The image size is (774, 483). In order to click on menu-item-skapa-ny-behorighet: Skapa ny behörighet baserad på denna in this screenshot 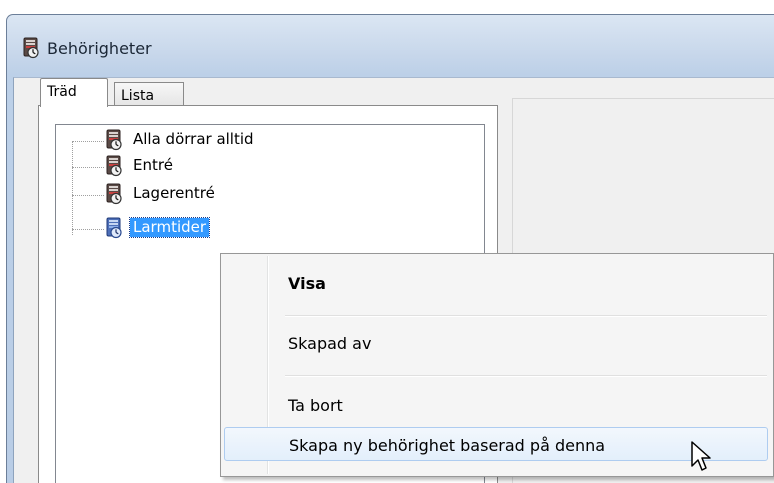, I will do `click(496, 444)`.